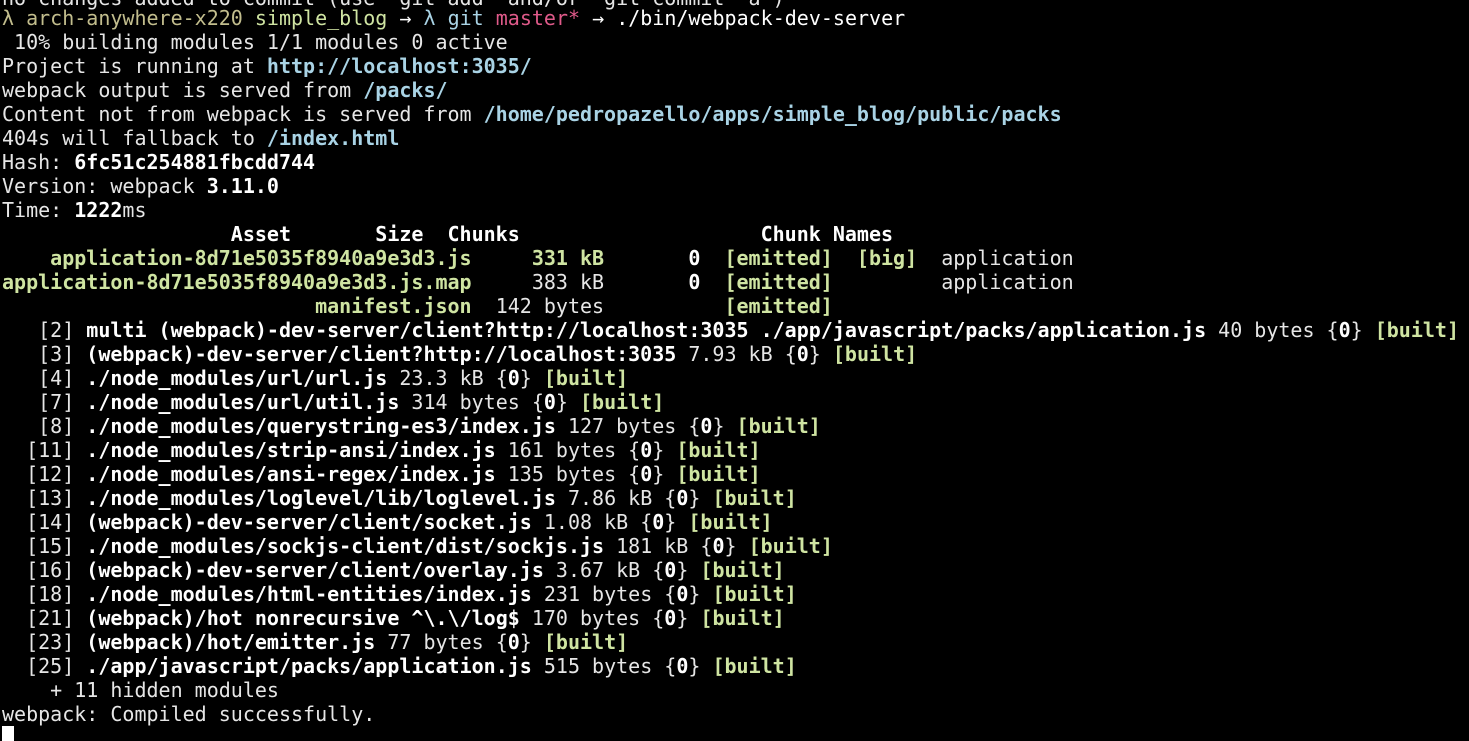 The height and width of the screenshot is (741, 1469). What do you see at coordinates (146, 234) in the screenshot?
I see `asset-column-header: Asset` at bounding box center [146, 234].